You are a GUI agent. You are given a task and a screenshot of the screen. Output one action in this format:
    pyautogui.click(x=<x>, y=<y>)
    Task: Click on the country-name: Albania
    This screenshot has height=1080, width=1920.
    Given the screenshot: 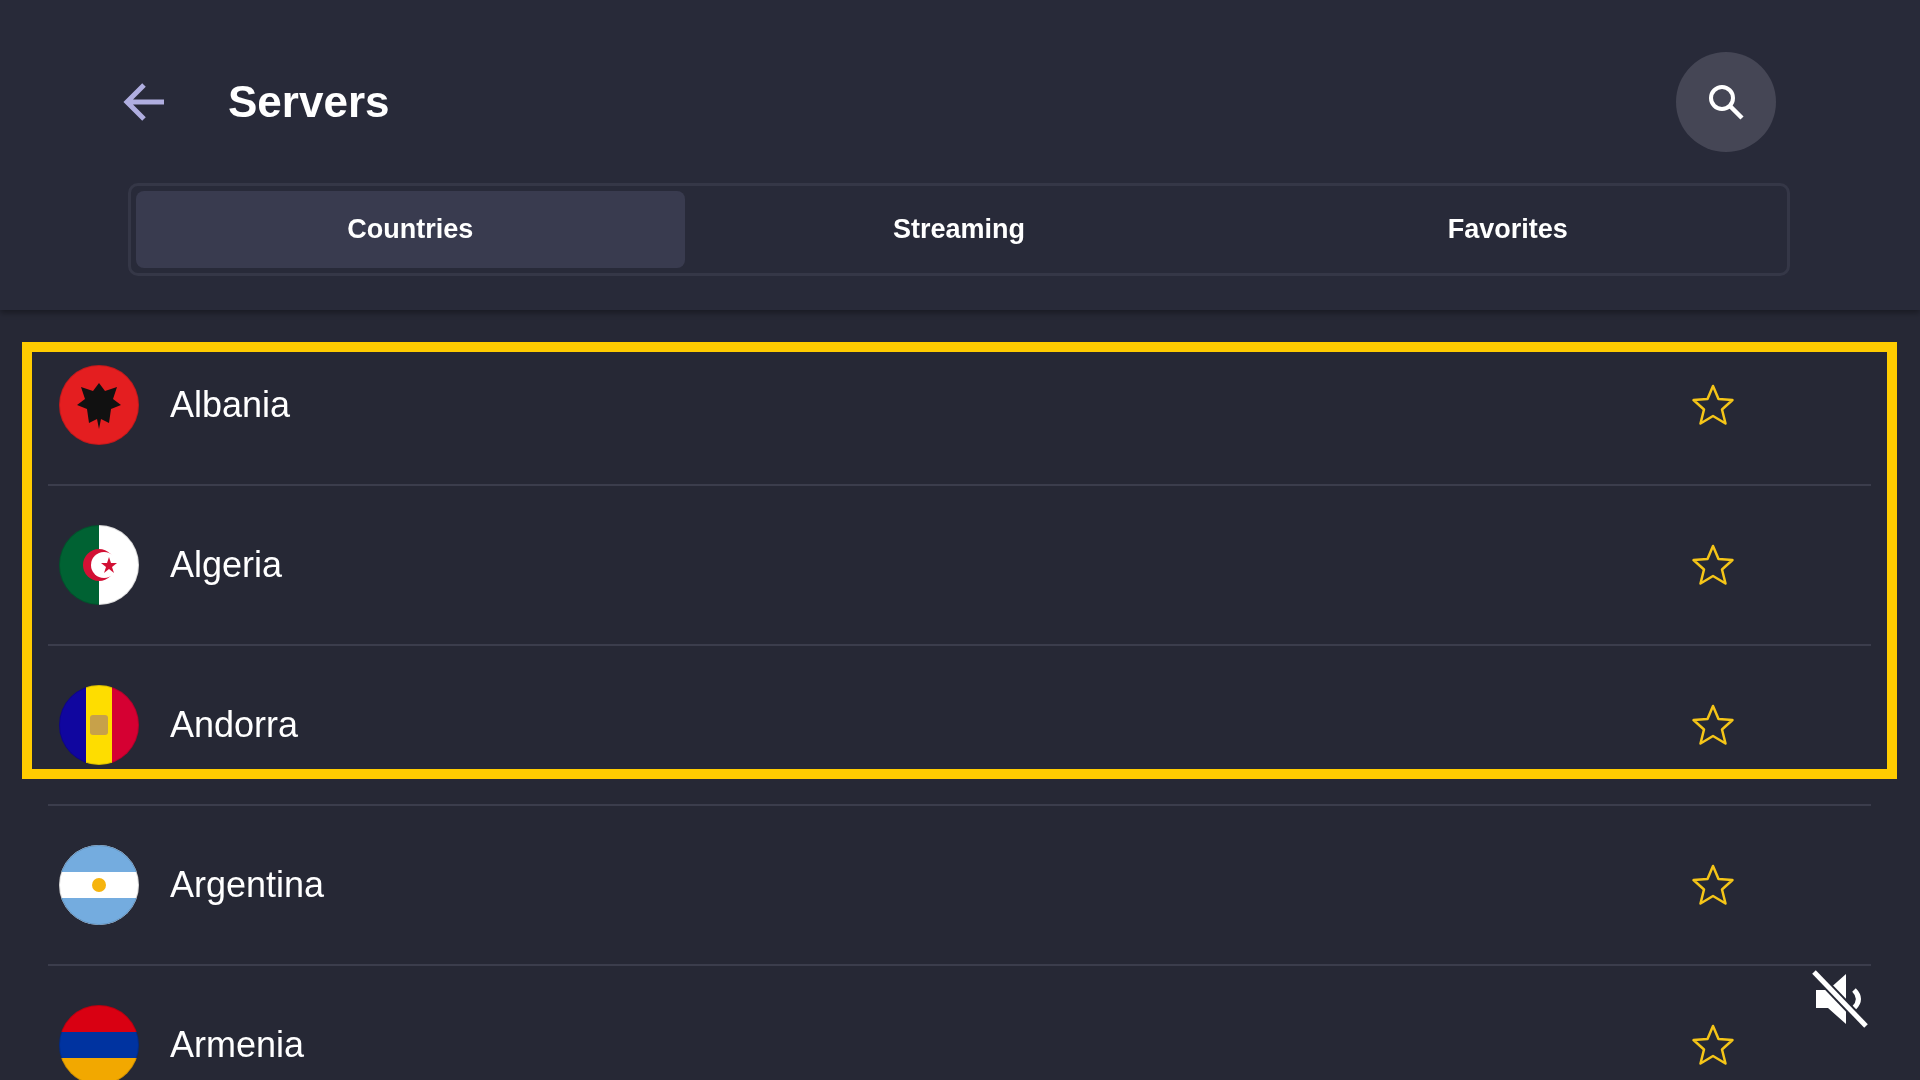 What is the action you would take?
    pyautogui.click(x=231, y=405)
    